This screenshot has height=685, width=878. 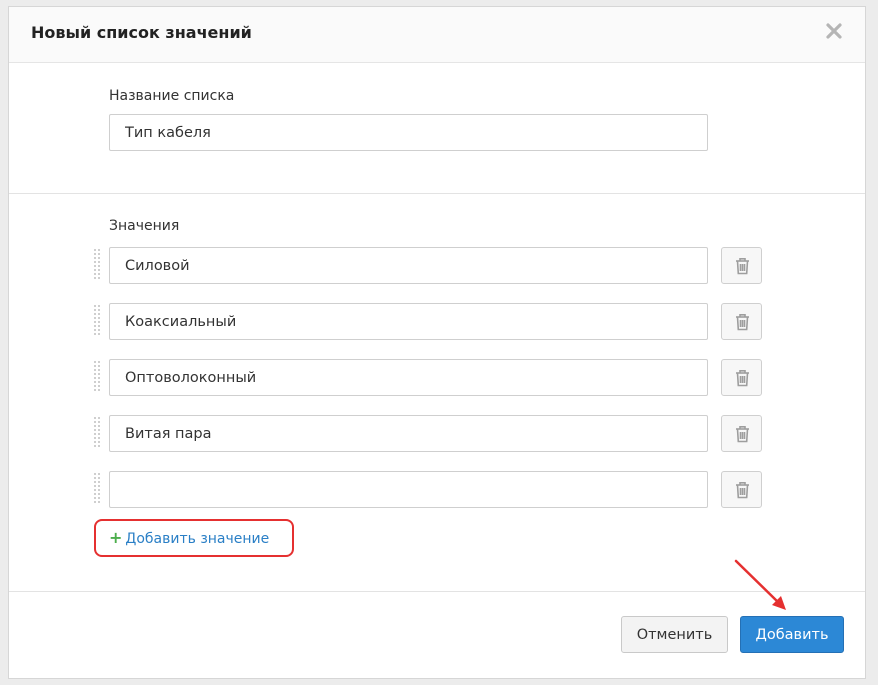 What do you see at coordinates (141, 32) in the screenshot?
I see `dialog-title: Новый список значений` at bounding box center [141, 32].